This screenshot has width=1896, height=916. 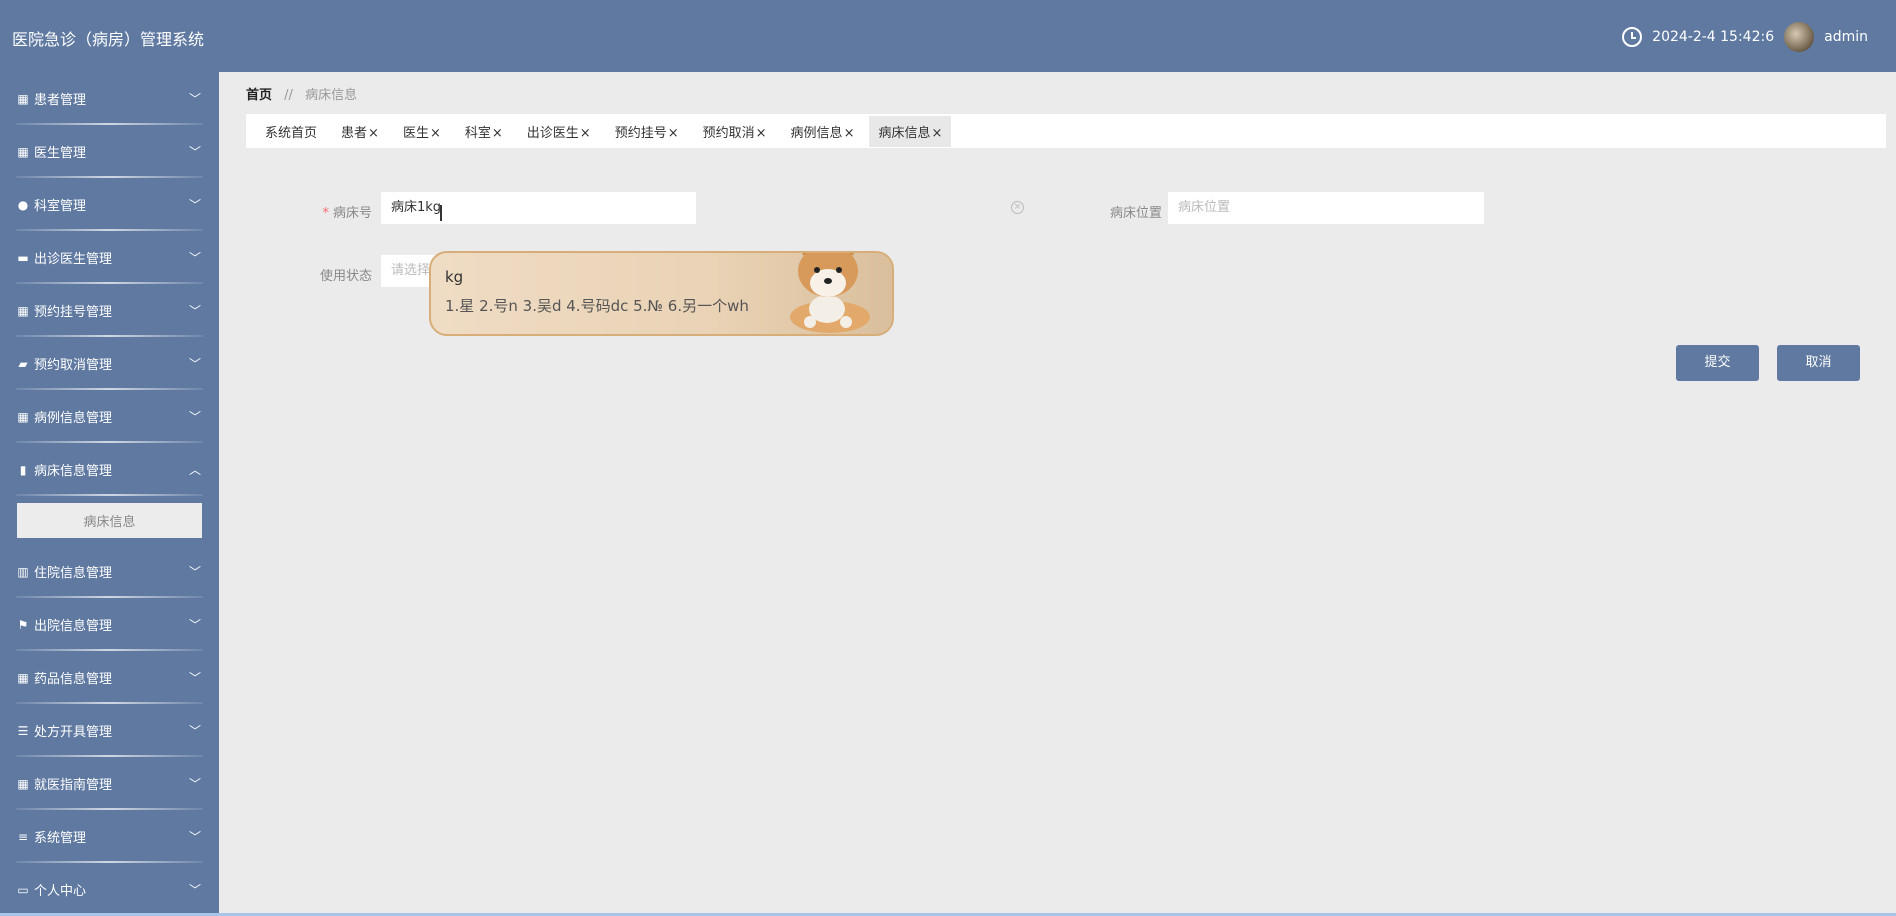 What do you see at coordinates (948, 36) in the screenshot?
I see `top-bar: 医院急诊（病房）管理系统 2024-2-4 15:42:6 admin` at bounding box center [948, 36].